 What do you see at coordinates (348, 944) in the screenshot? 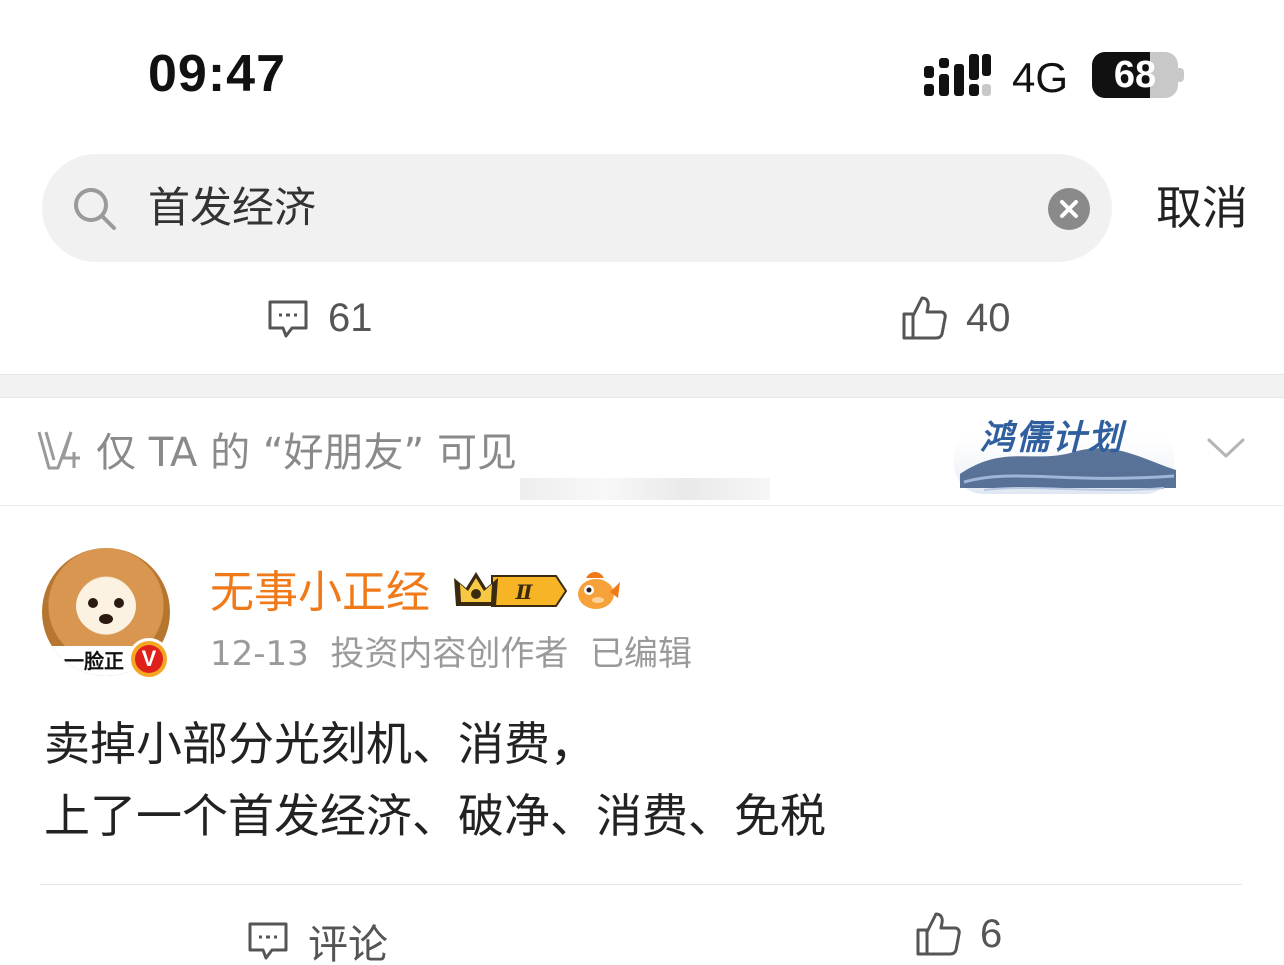
I see `comment-label: 评论` at bounding box center [348, 944].